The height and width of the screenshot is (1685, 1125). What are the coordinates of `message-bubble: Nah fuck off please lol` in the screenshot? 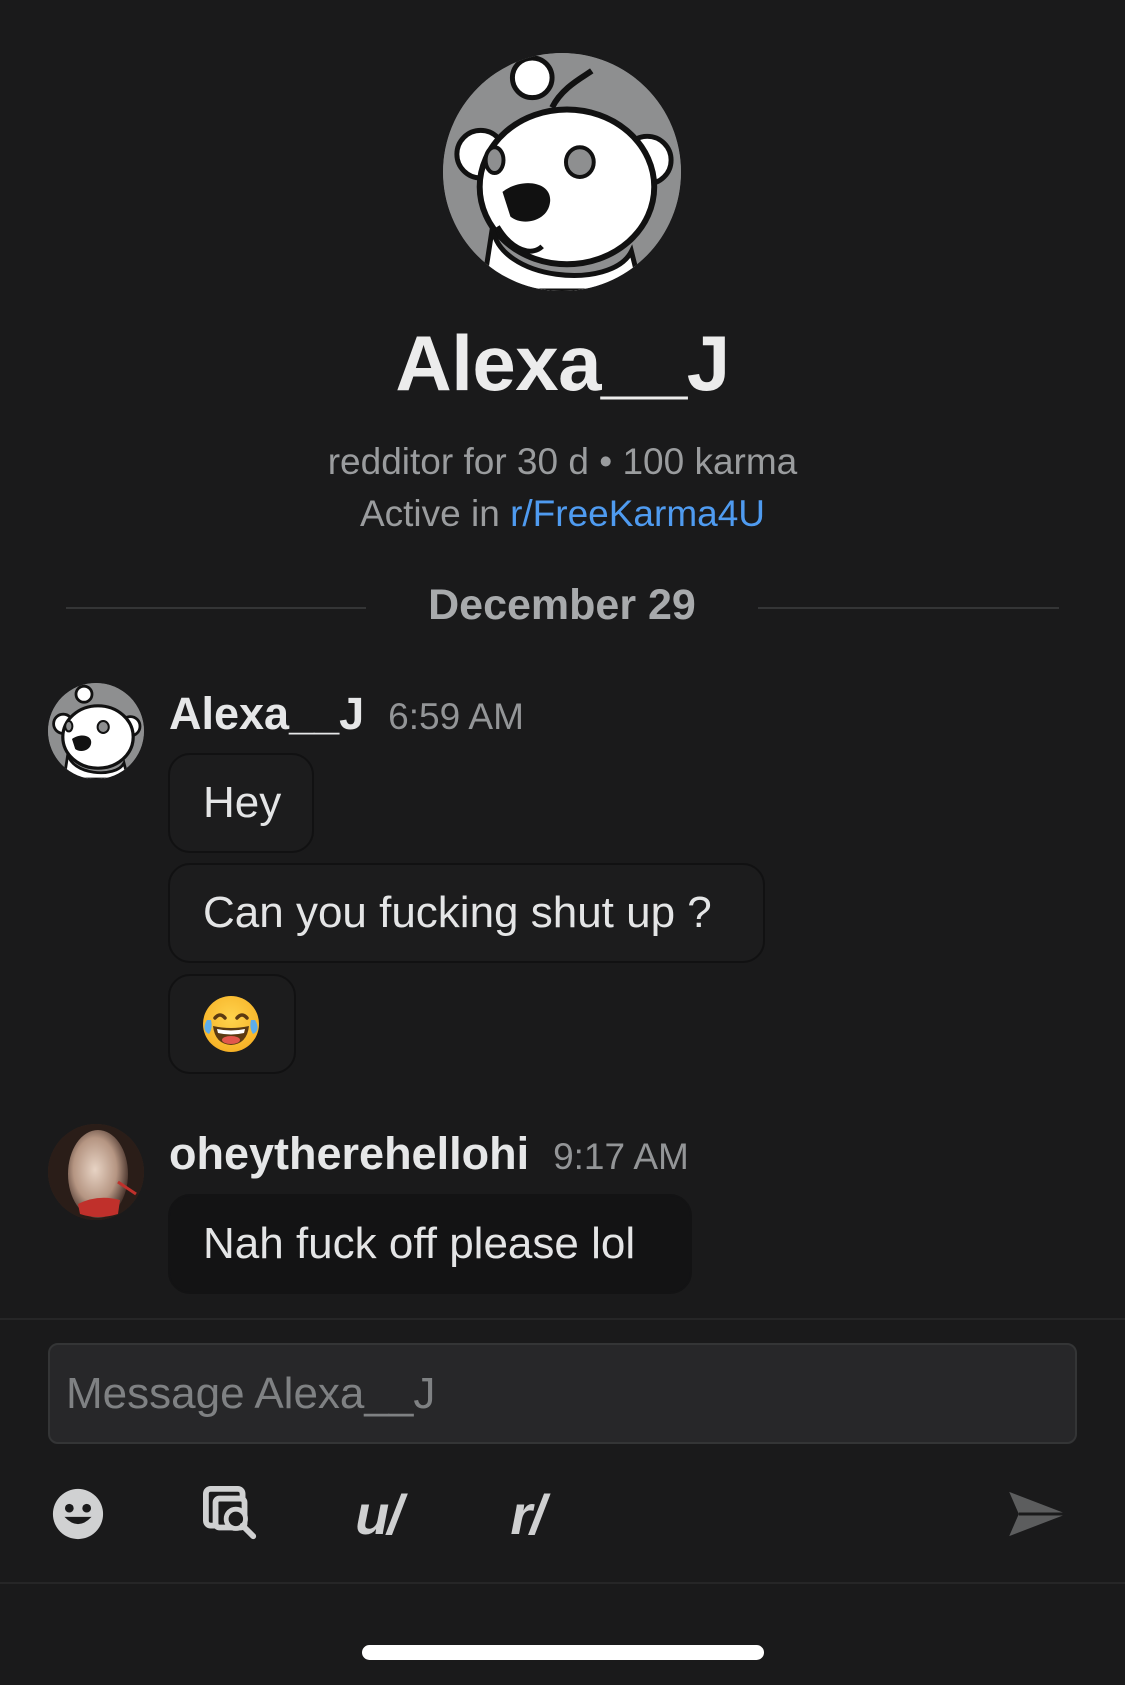 It's located at (430, 1244).